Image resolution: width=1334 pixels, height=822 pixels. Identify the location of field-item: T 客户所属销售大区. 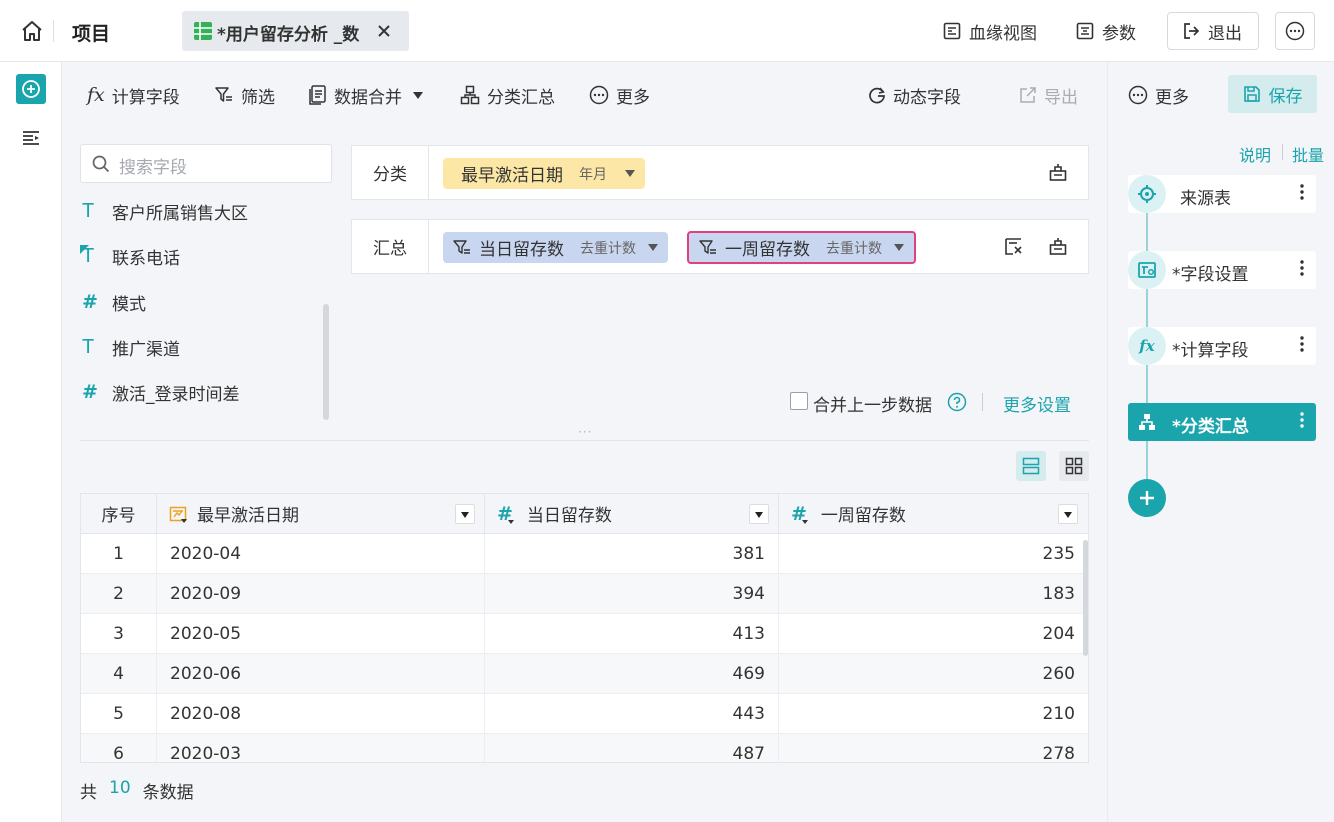
(165, 211).